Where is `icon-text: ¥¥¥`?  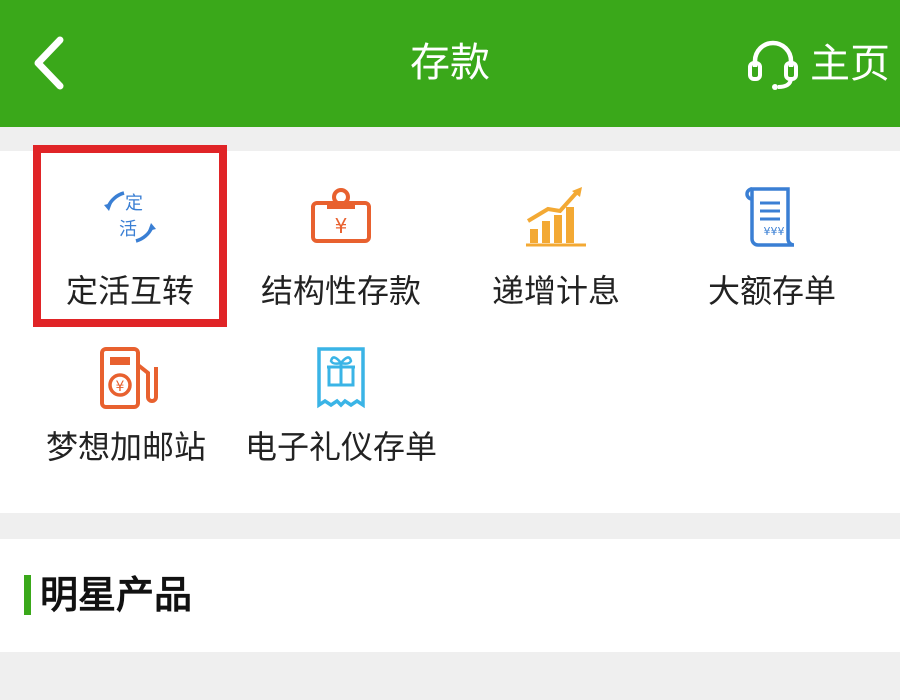 icon-text: ¥¥¥ is located at coordinates (774, 231).